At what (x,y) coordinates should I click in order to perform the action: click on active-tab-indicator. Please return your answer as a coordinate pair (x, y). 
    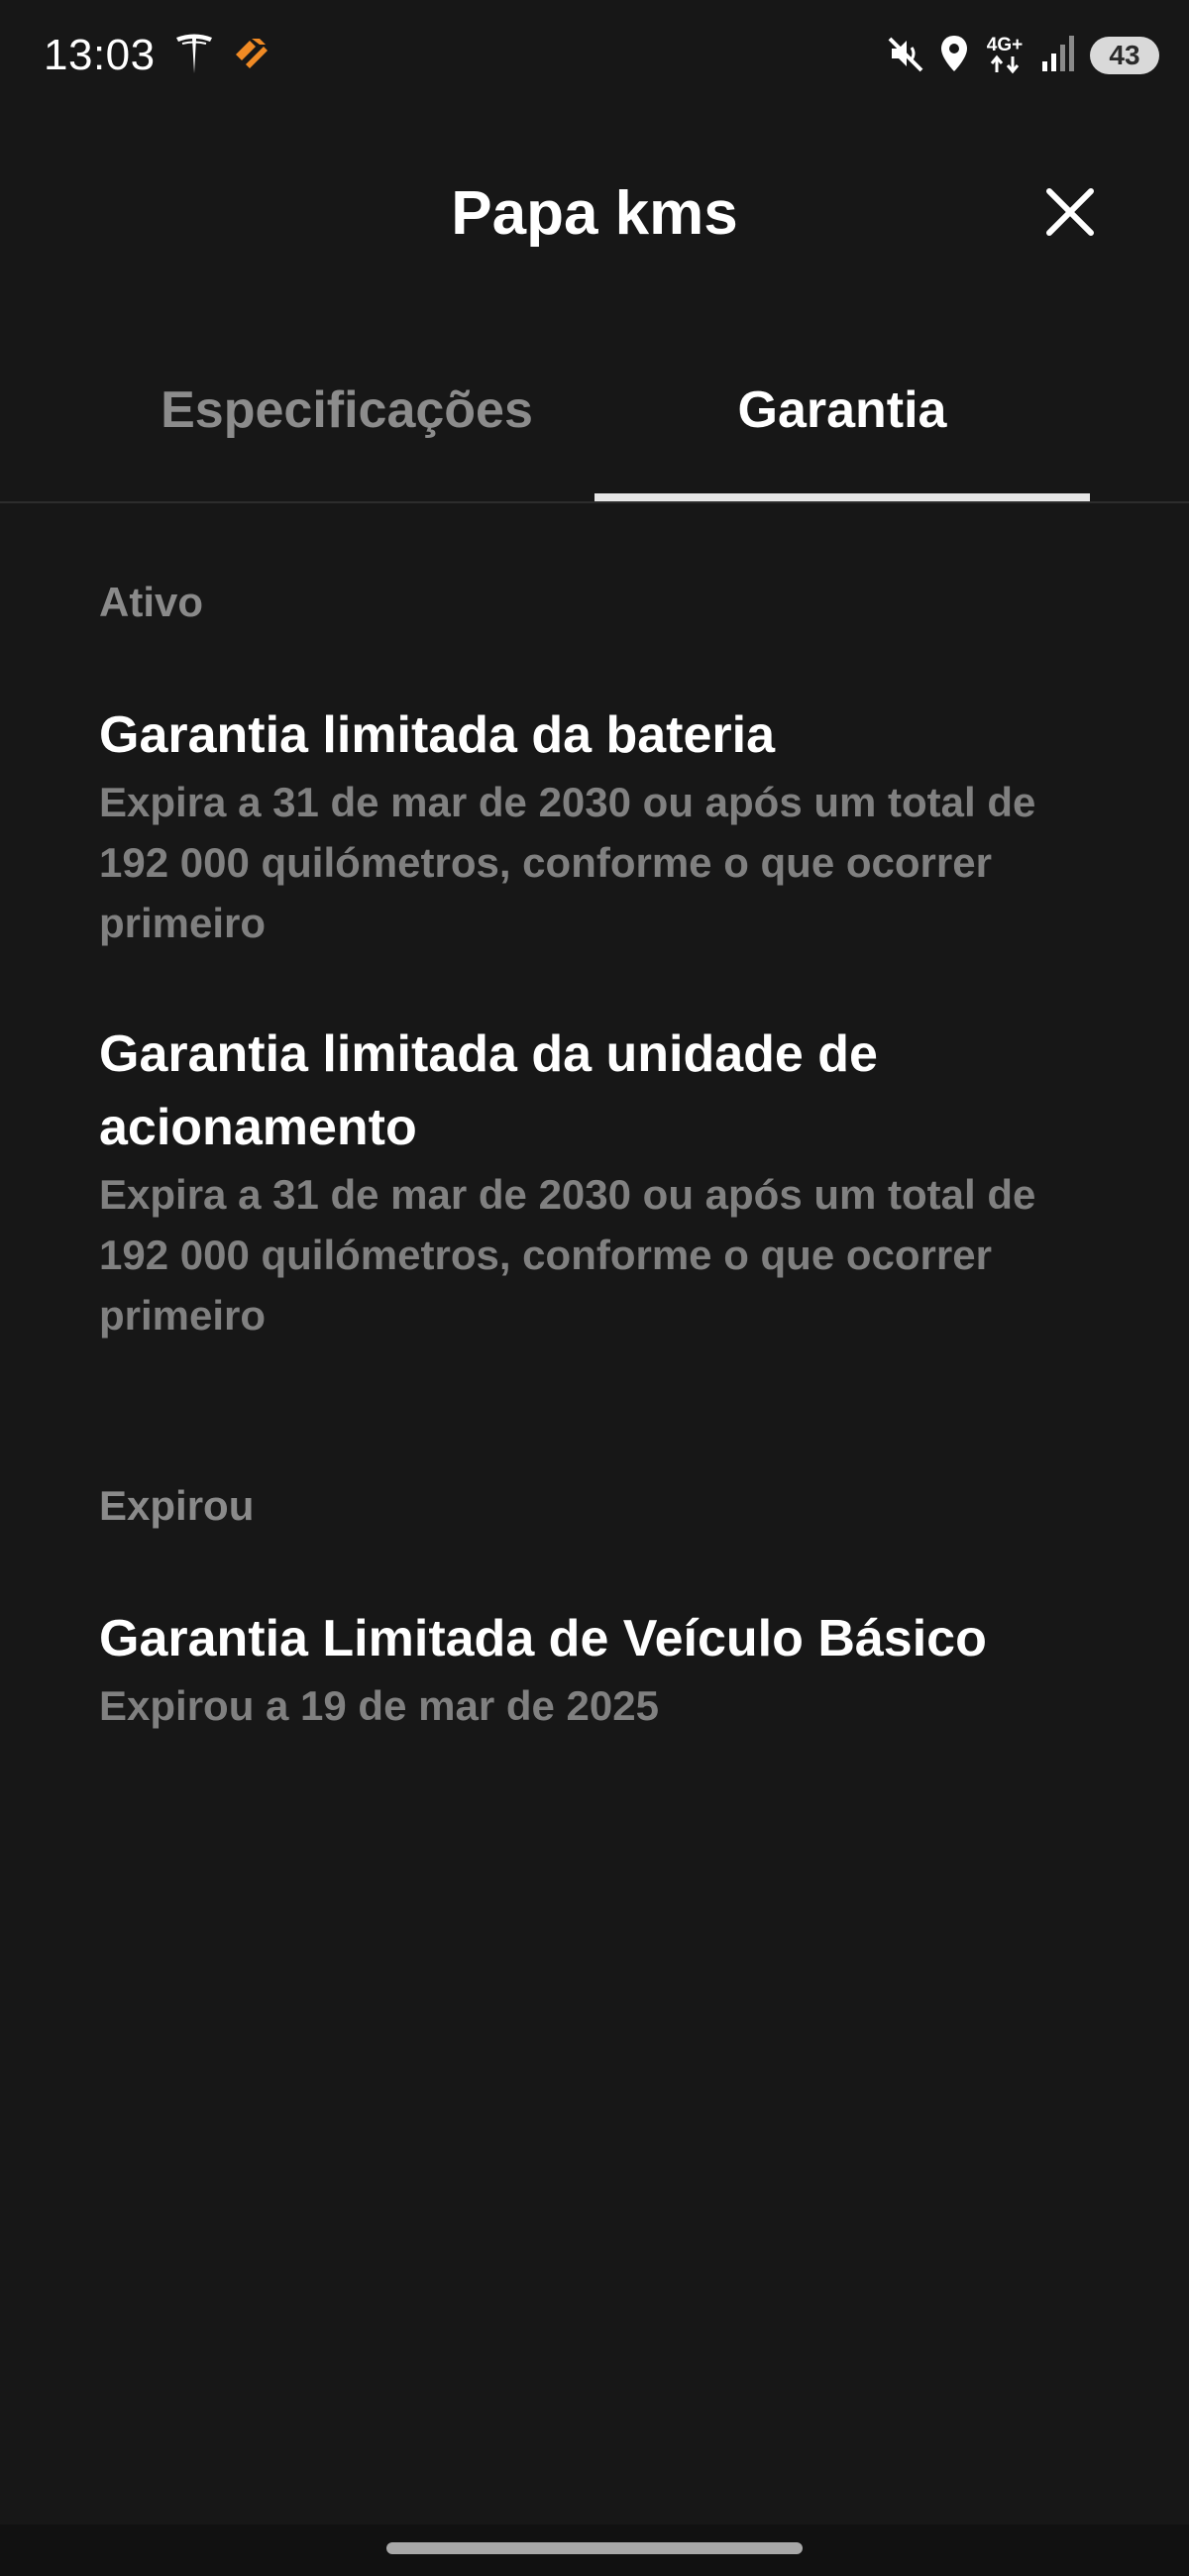
    Looking at the image, I should click on (842, 497).